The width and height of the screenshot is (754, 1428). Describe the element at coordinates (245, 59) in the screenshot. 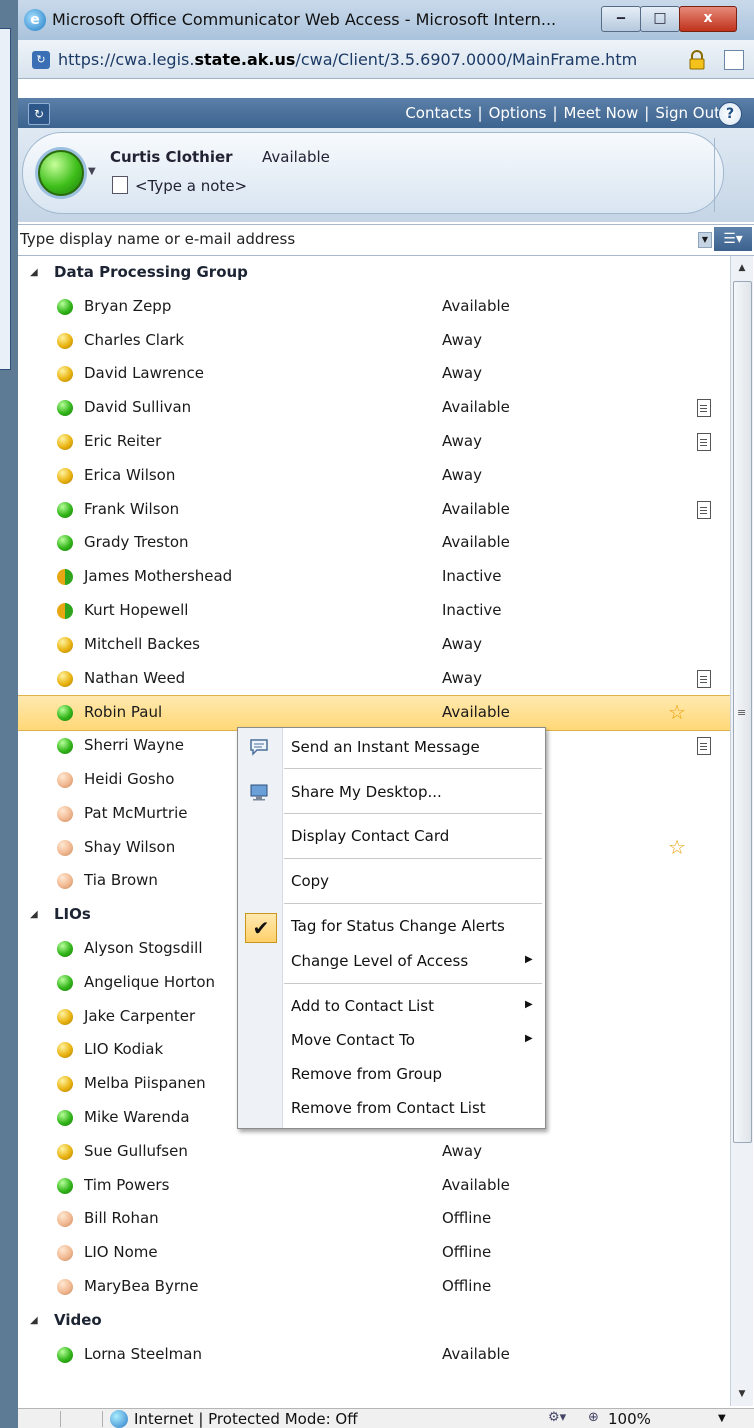

I see `url-domain: state.ak.us` at that location.